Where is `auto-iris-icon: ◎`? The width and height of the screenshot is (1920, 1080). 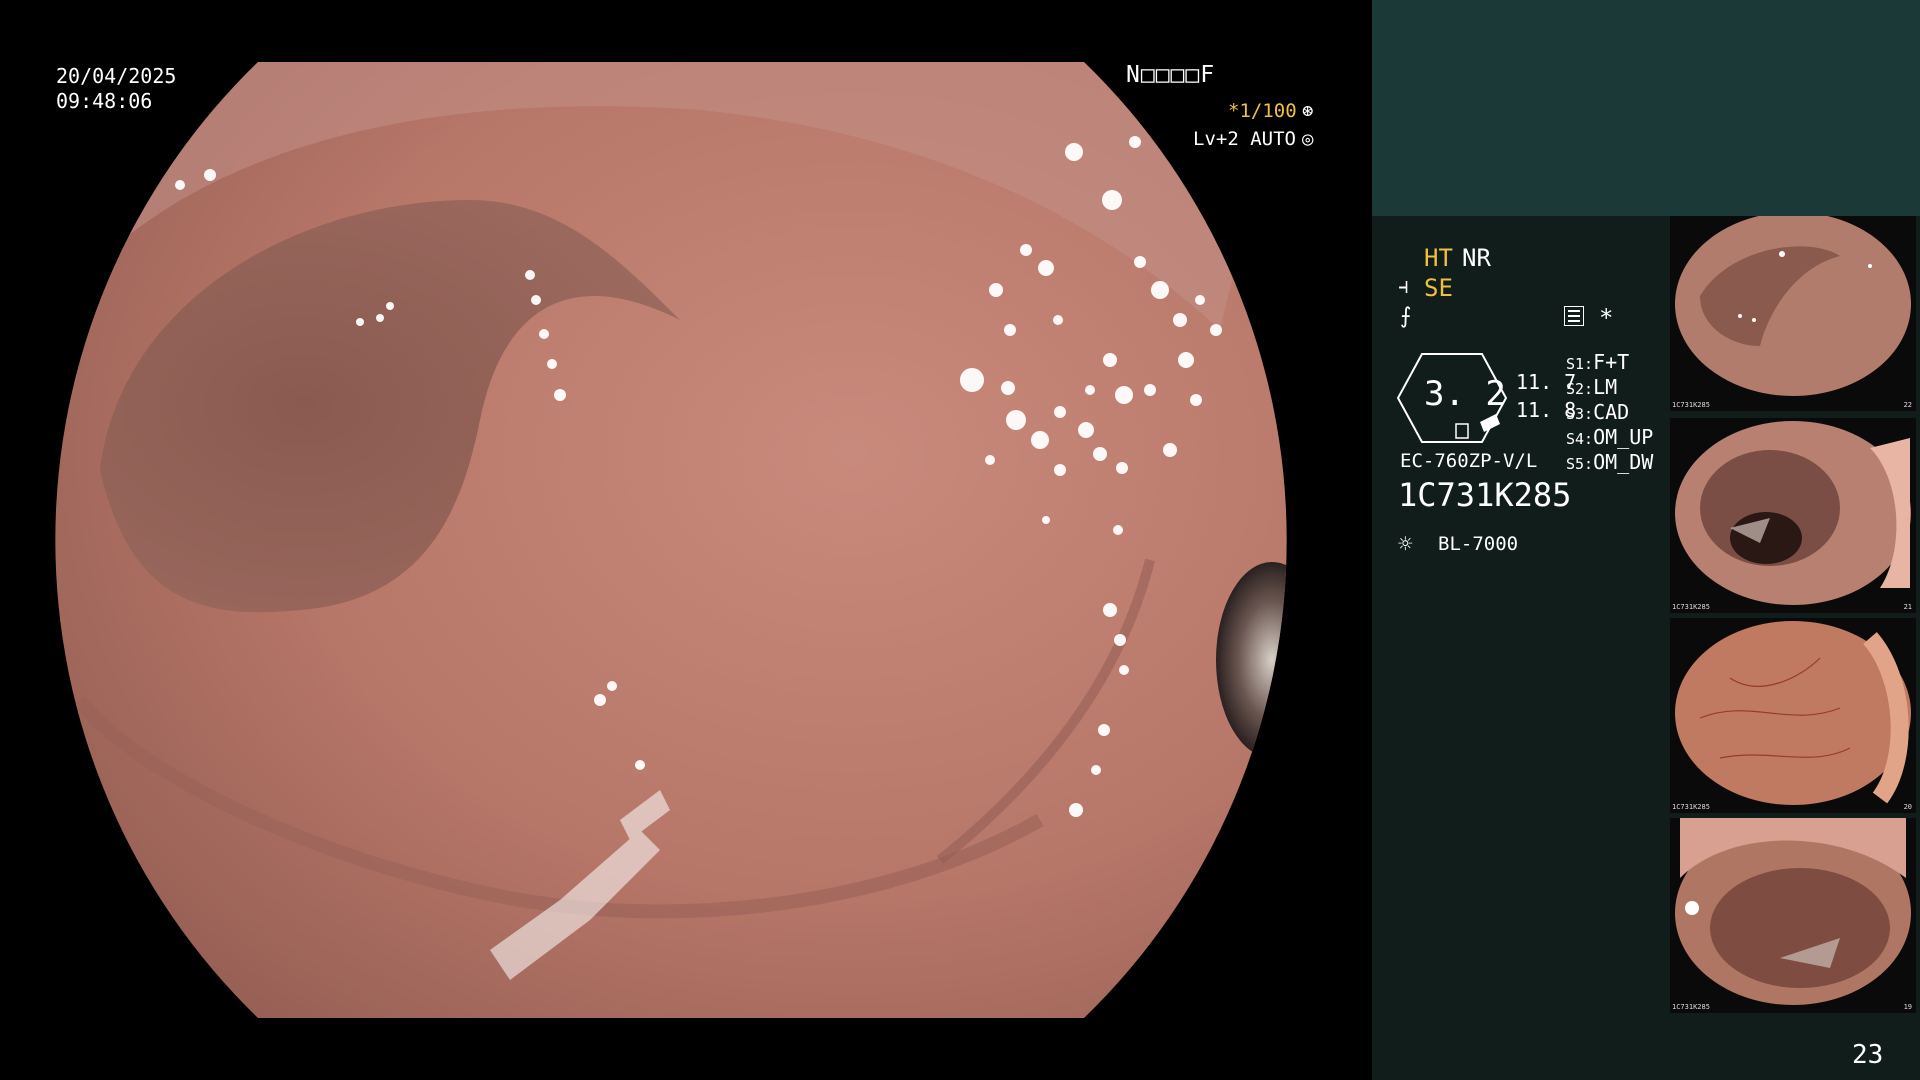 auto-iris-icon: ◎ is located at coordinates (1308, 139).